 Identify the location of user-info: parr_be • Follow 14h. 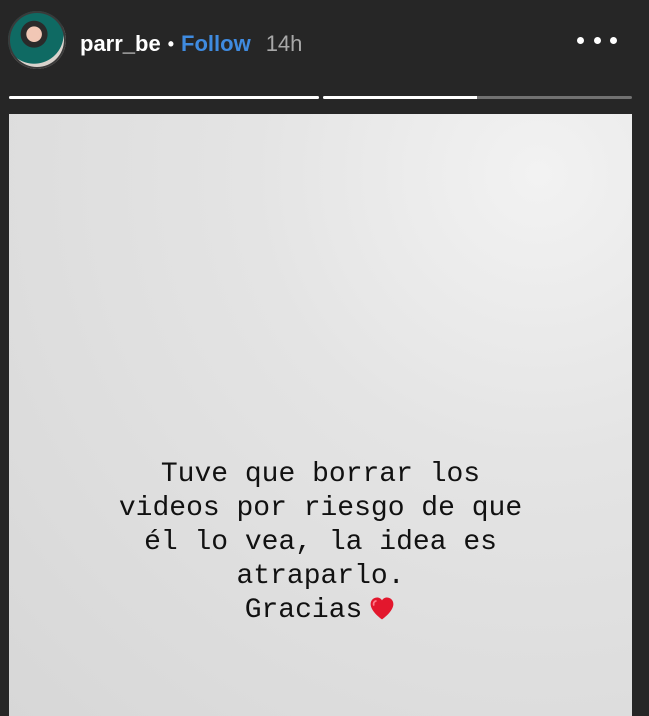
(191, 44).